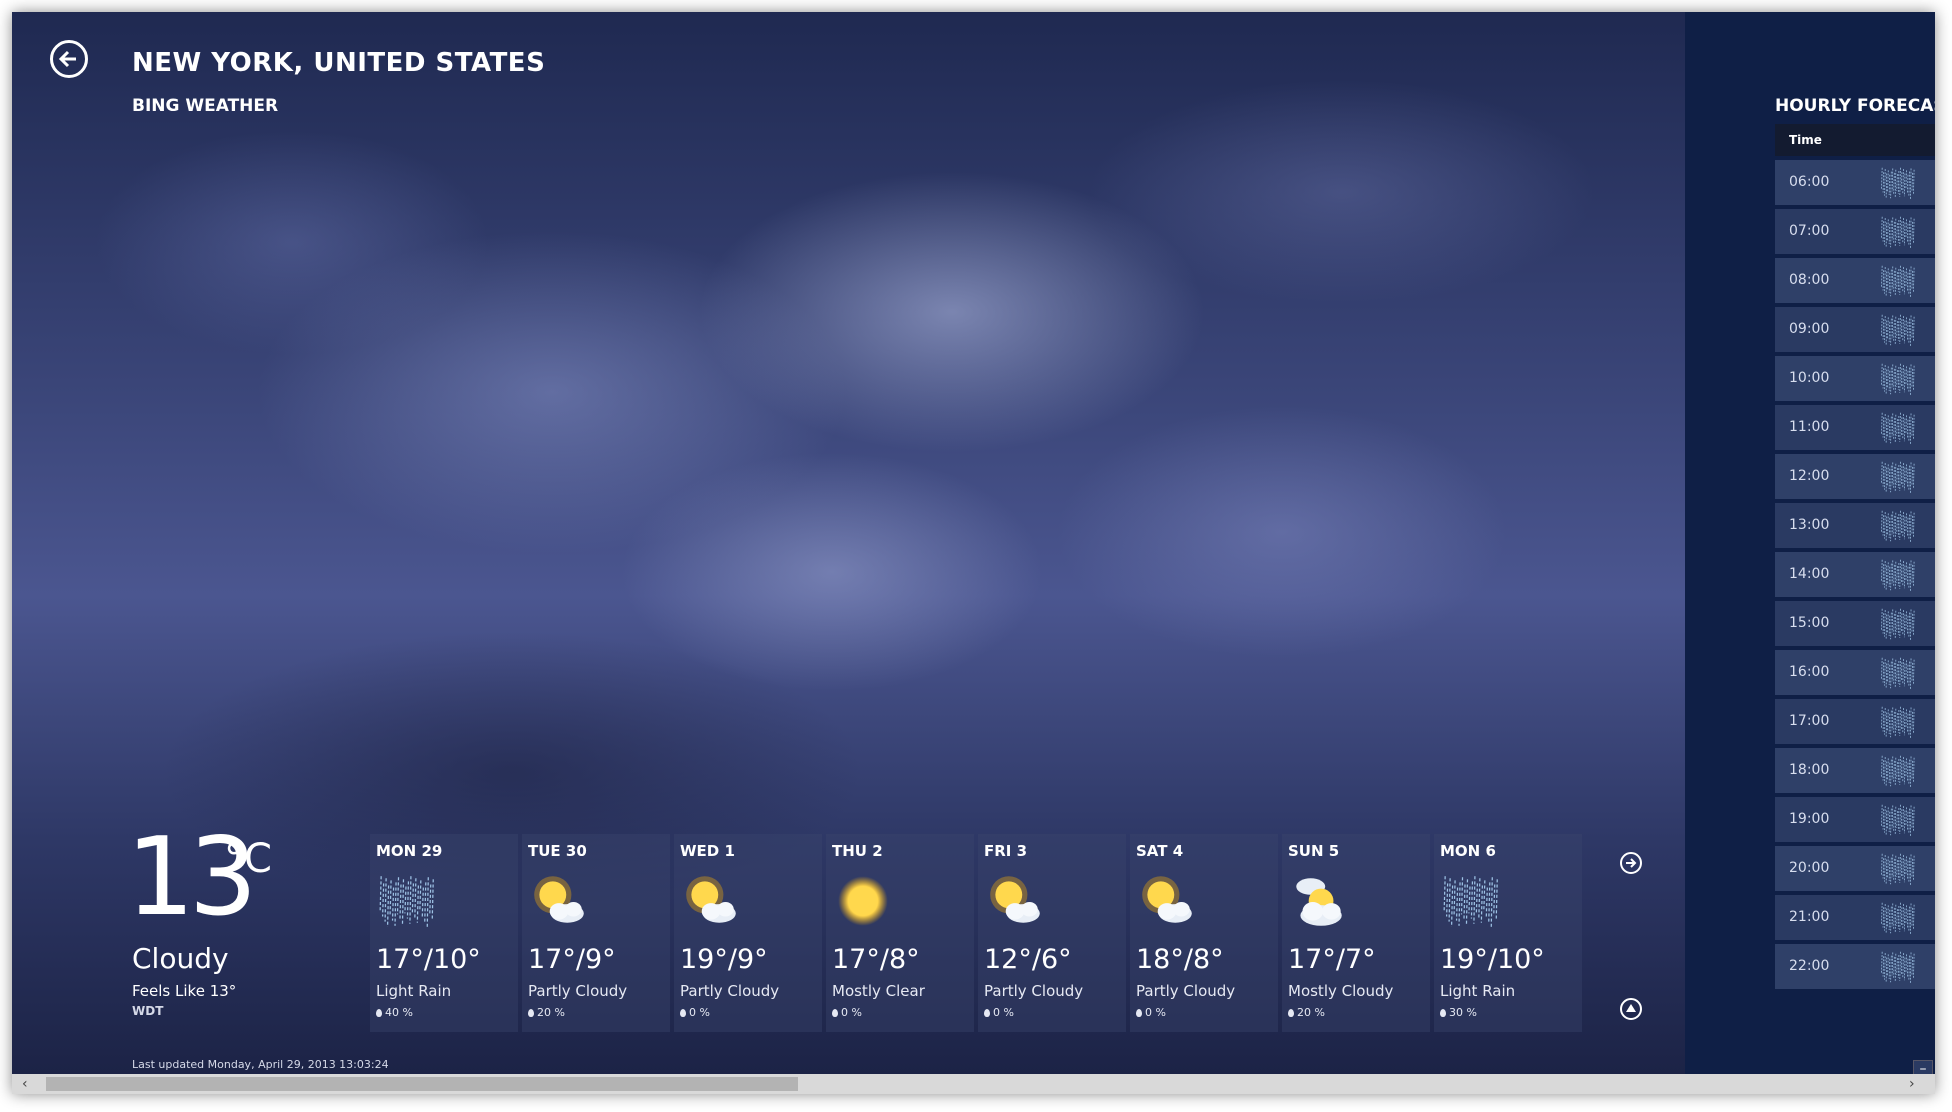 This screenshot has height=1112, width=1952. I want to click on day-temps: 17°/9°, so click(572, 959).